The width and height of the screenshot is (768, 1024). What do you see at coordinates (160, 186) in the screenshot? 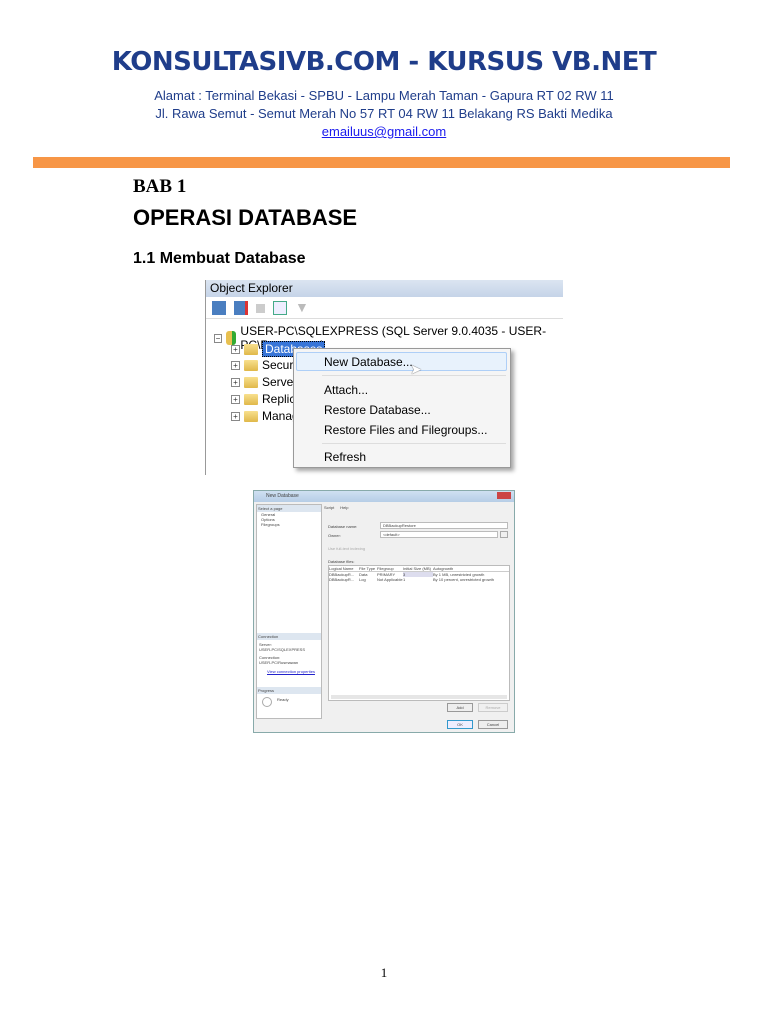
I see `chapter-label: BAB 1` at bounding box center [160, 186].